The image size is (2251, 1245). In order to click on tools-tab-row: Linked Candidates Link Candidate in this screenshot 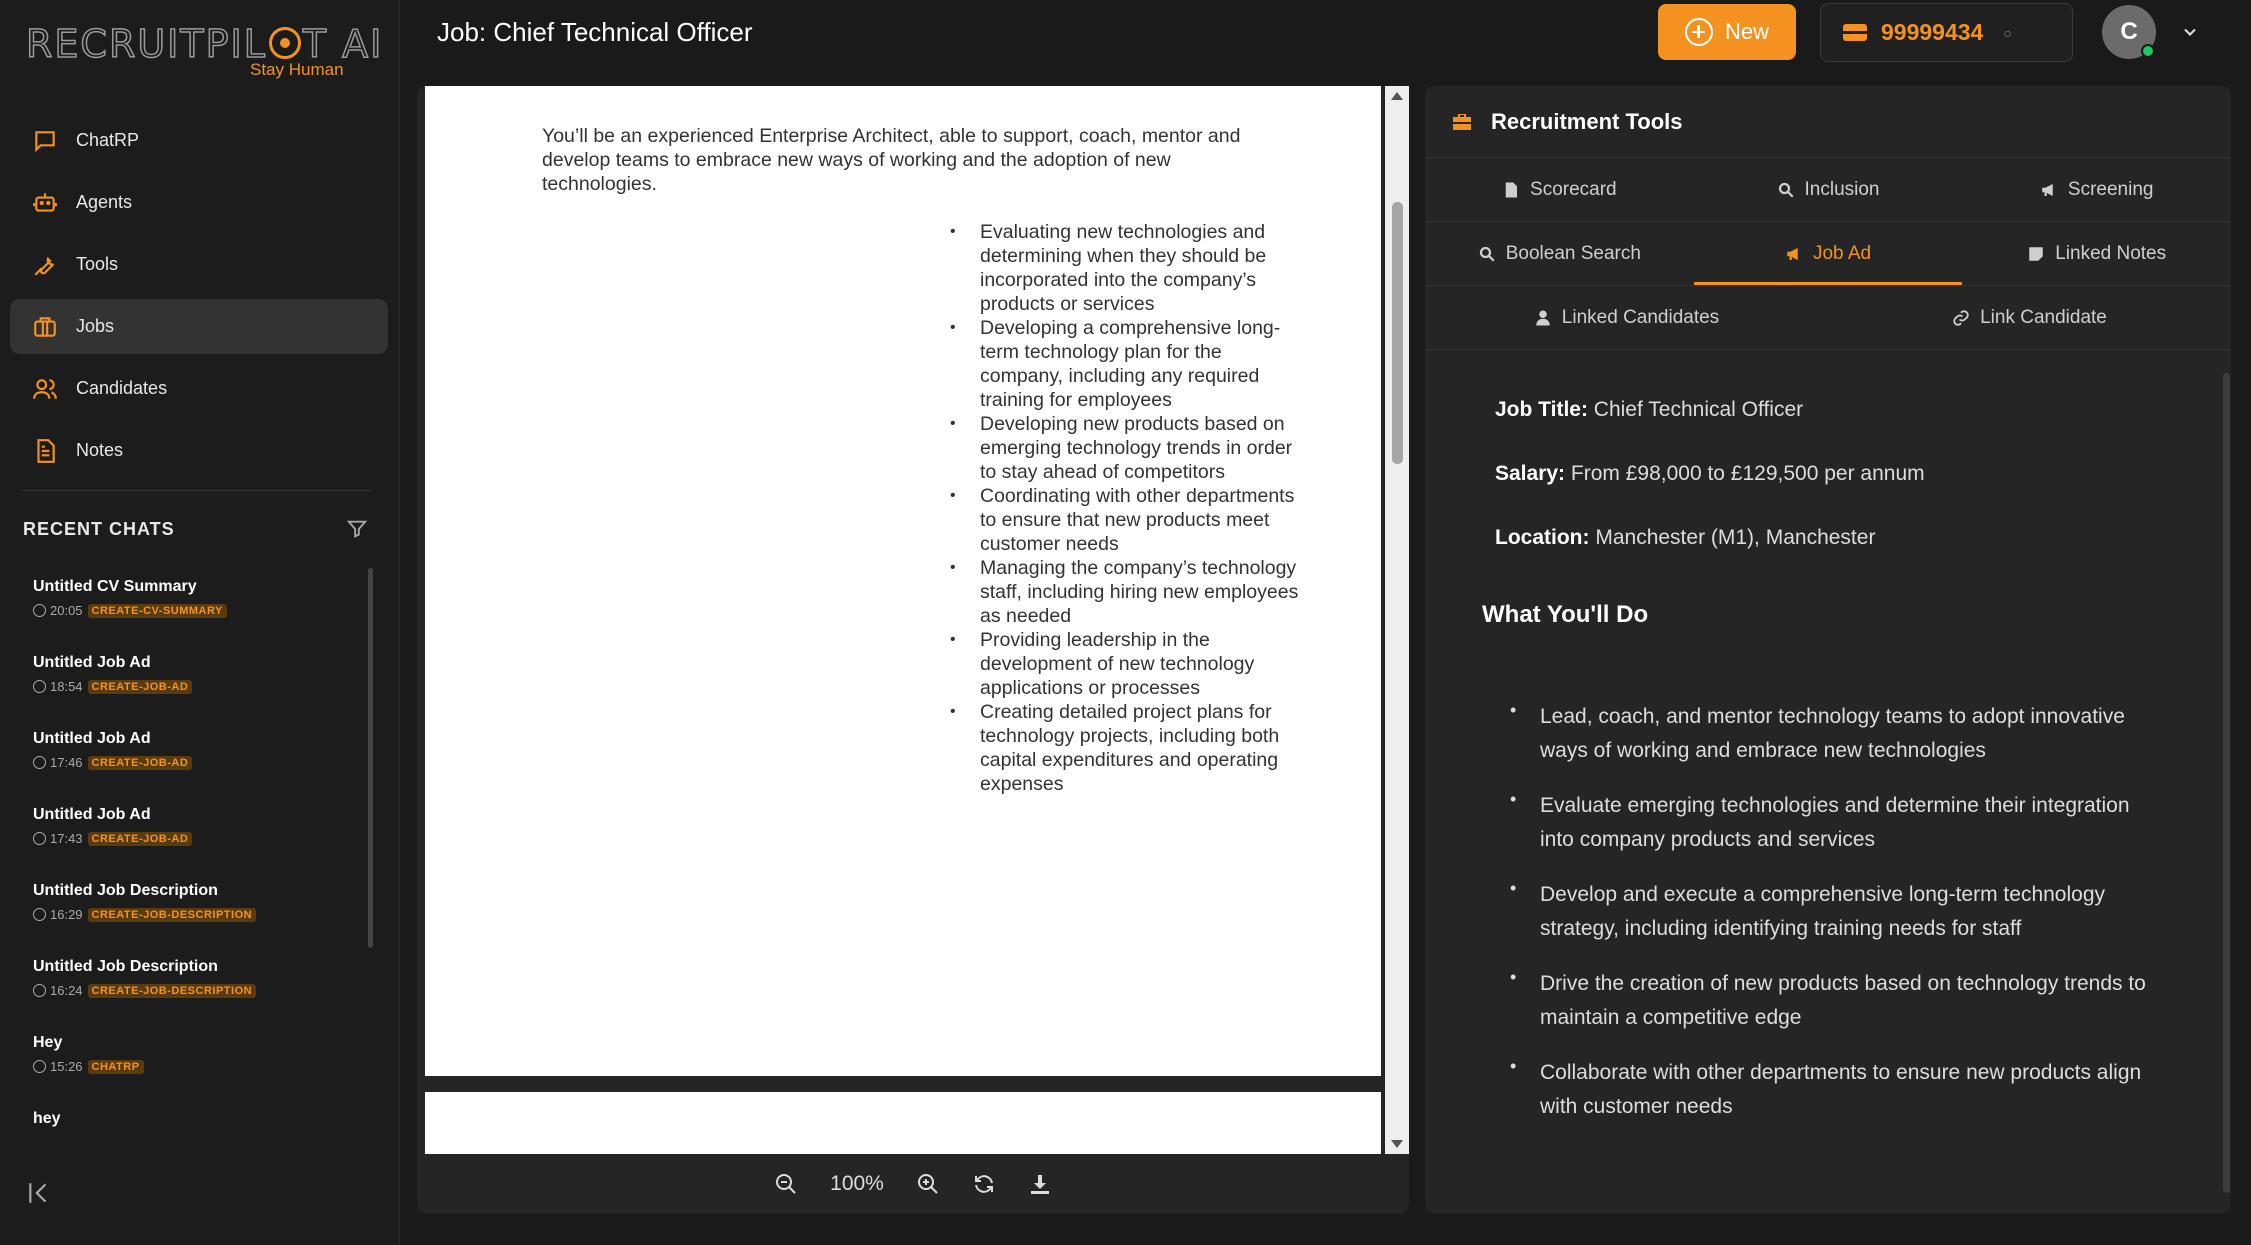, I will do `click(1828, 318)`.